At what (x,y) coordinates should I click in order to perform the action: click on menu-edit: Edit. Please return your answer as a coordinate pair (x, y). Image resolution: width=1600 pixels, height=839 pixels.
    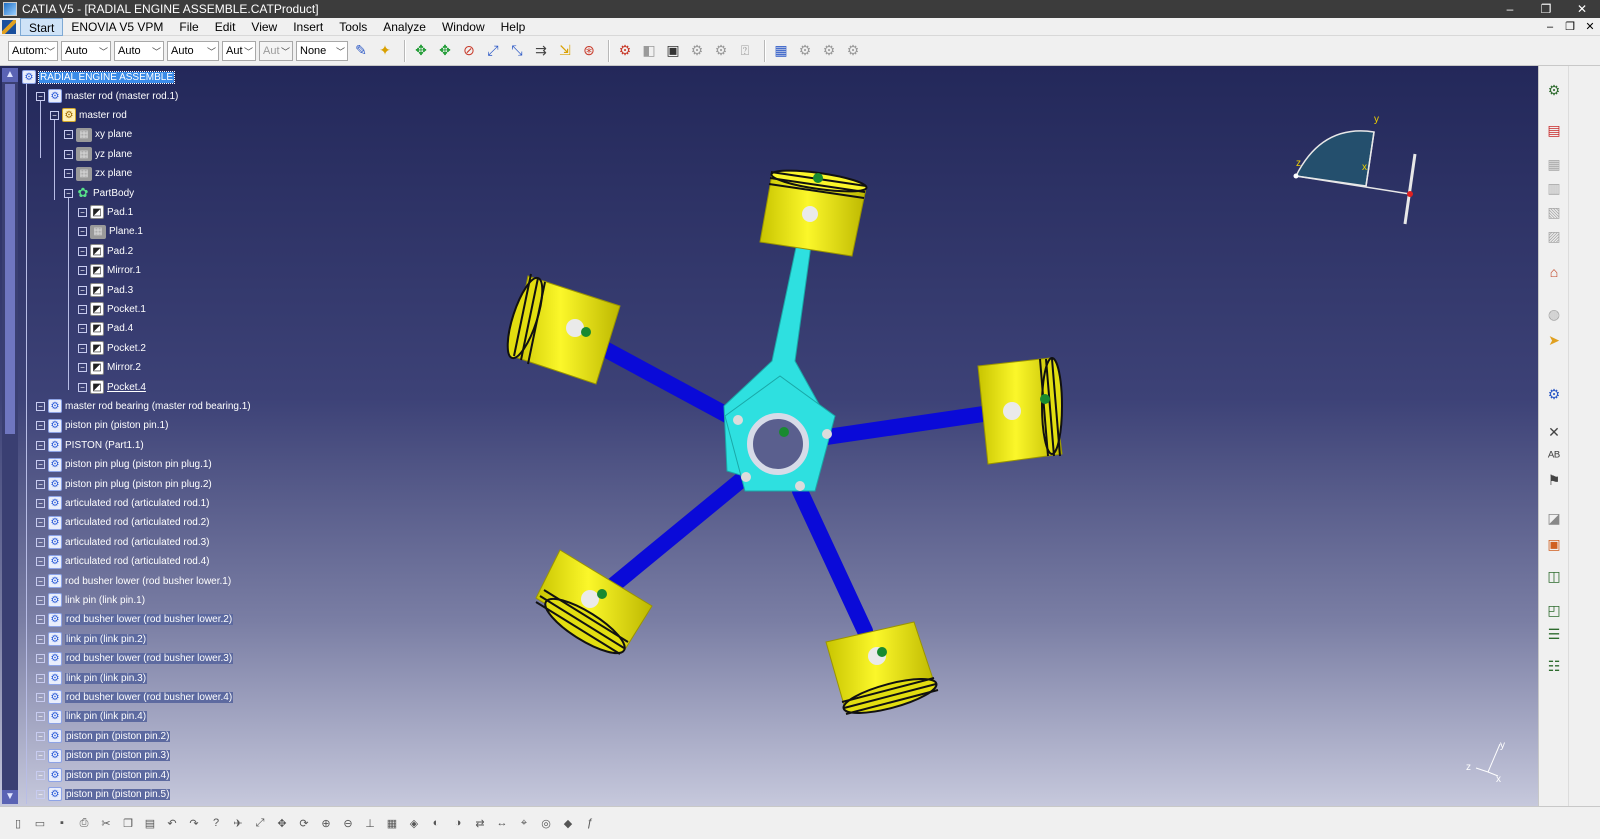
    Looking at the image, I should click on (225, 27).